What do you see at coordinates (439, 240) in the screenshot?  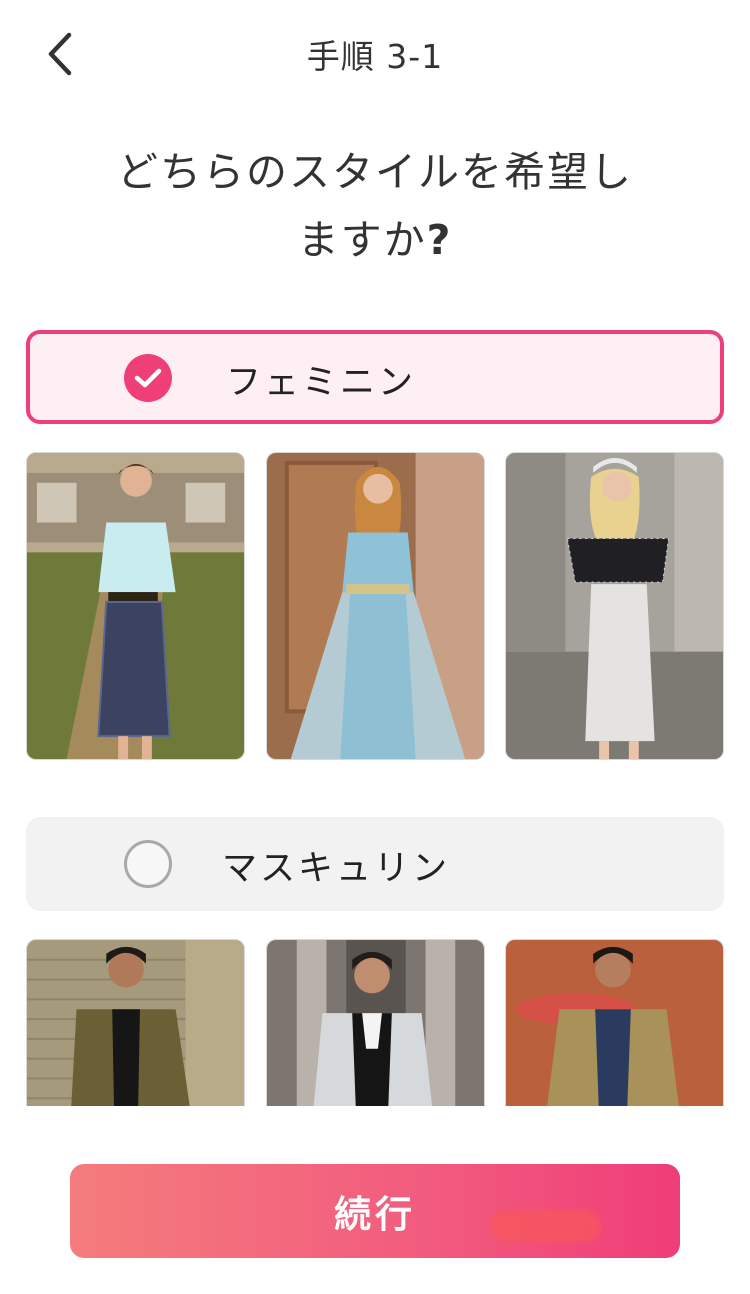 I see `question-mark: ?` at bounding box center [439, 240].